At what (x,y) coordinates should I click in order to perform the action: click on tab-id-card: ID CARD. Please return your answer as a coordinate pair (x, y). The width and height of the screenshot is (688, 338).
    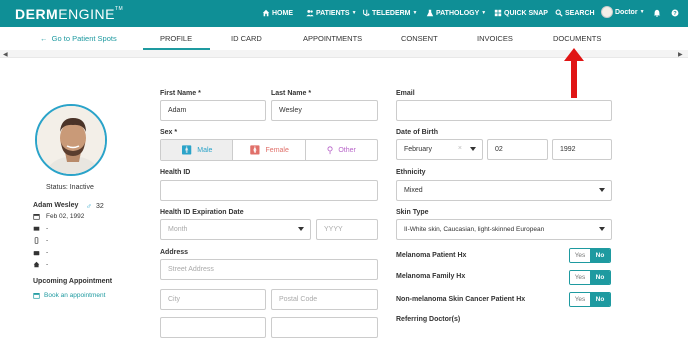
    Looking at the image, I should click on (246, 38).